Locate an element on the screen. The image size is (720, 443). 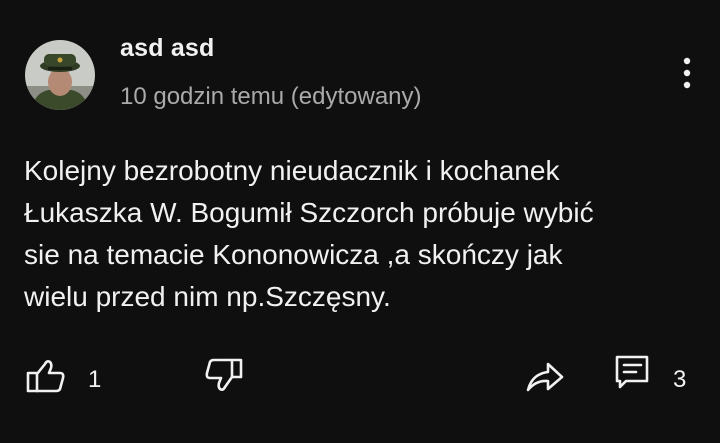
reply-count: 3 is located at coordinates (680, 379).